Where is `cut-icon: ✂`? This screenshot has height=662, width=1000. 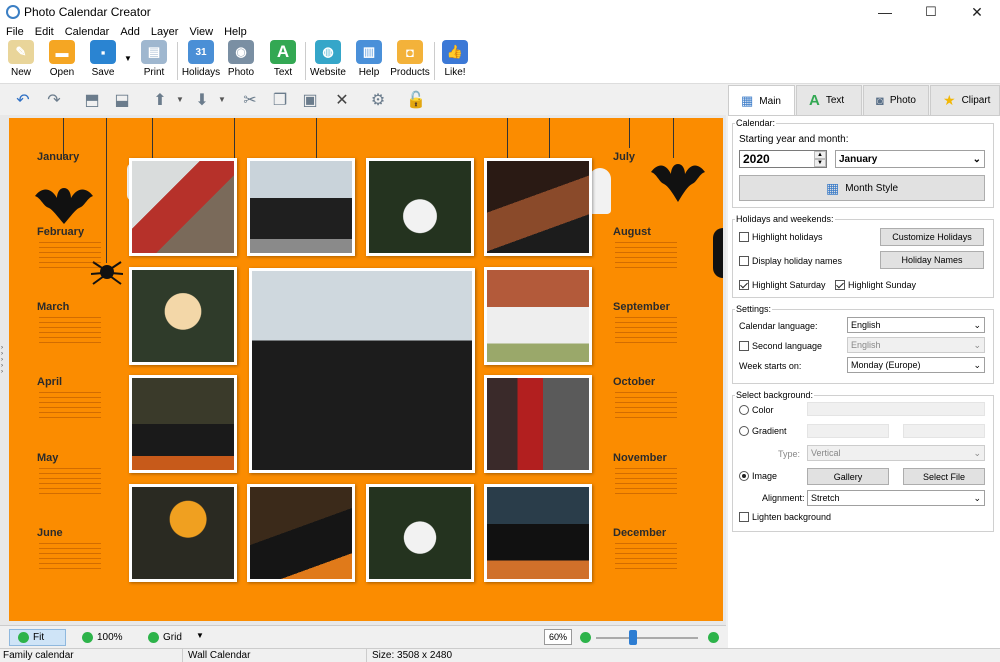 cut-icon: ✂ is located at coordinates (250, 100).